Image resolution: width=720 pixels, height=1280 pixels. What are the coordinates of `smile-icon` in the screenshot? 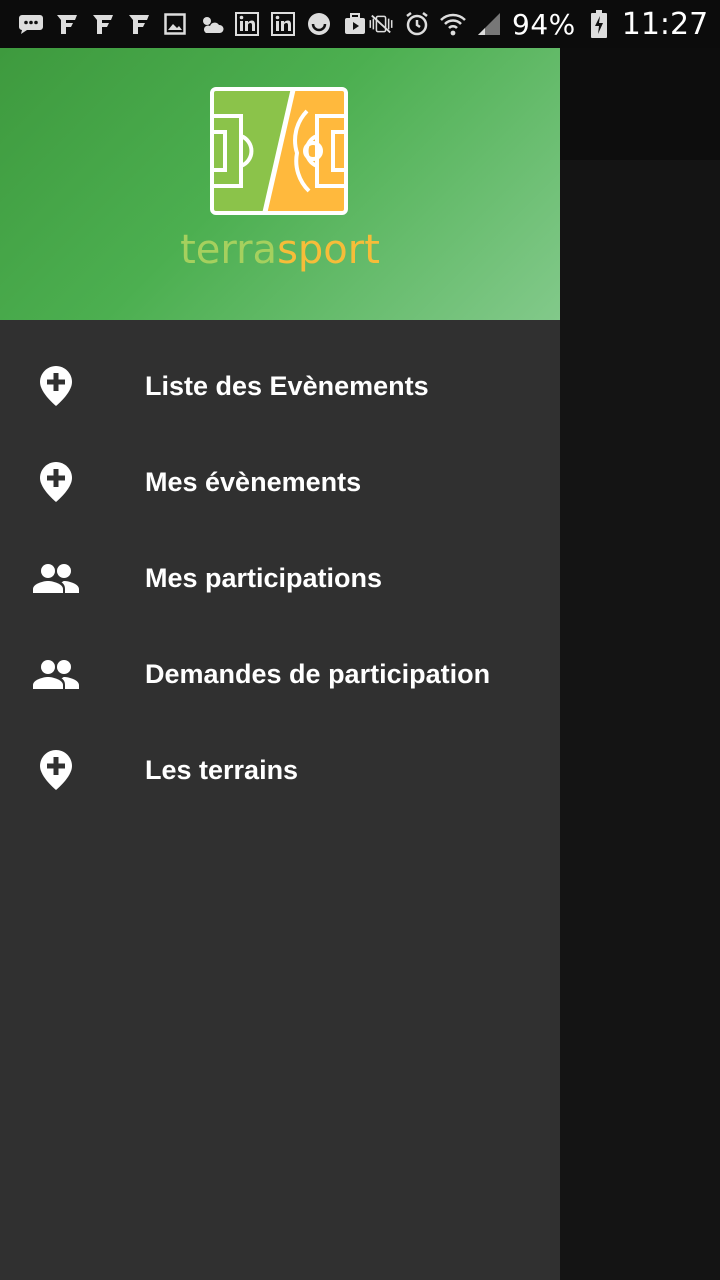 It's located at (319, 24).